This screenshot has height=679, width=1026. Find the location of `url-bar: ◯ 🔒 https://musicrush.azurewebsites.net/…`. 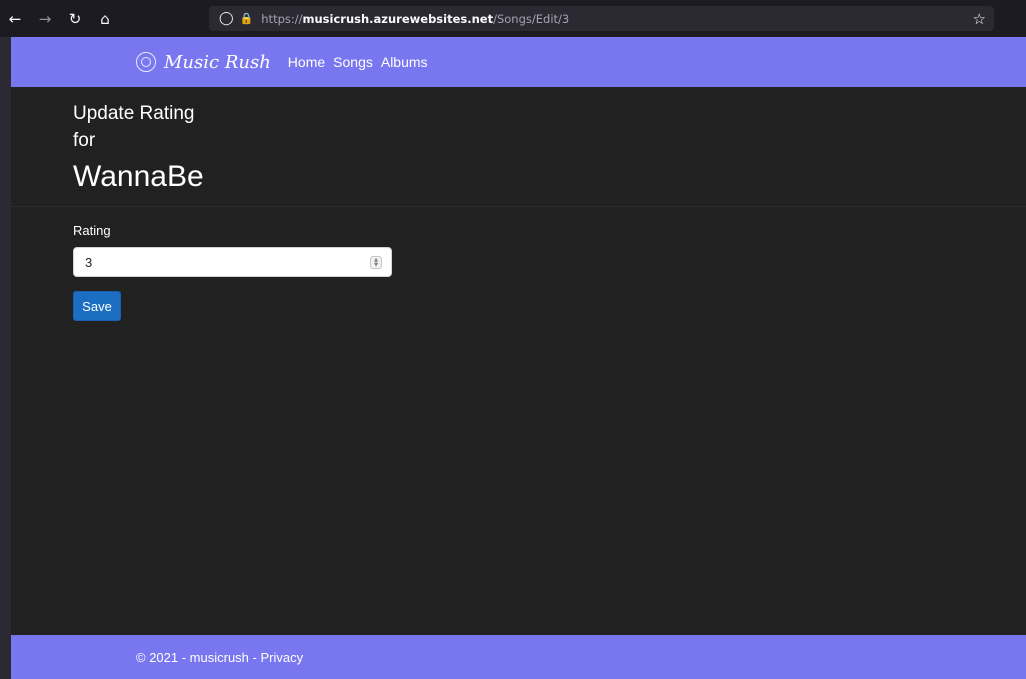

url-bar: ◯ 🔒 https://musicrush.azurewebsites.net/… is located at coordinates (601, 18).